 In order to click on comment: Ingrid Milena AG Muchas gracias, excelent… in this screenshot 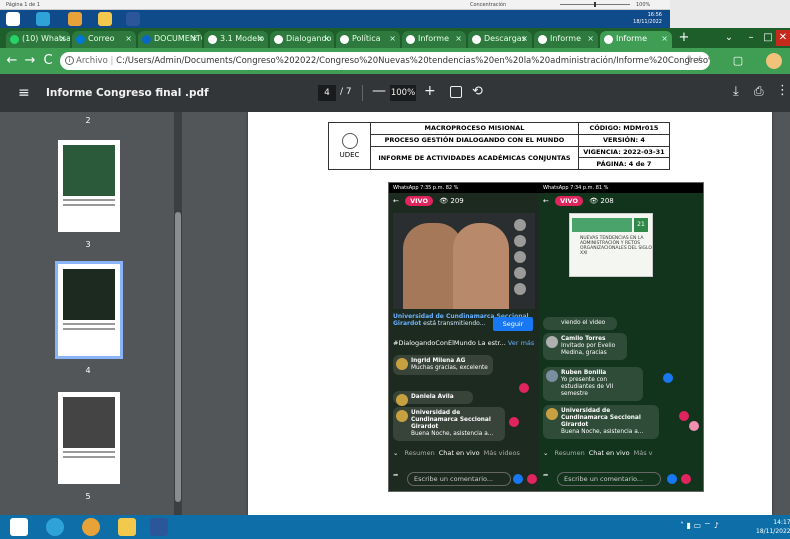, I will do `click(443, 365)`.